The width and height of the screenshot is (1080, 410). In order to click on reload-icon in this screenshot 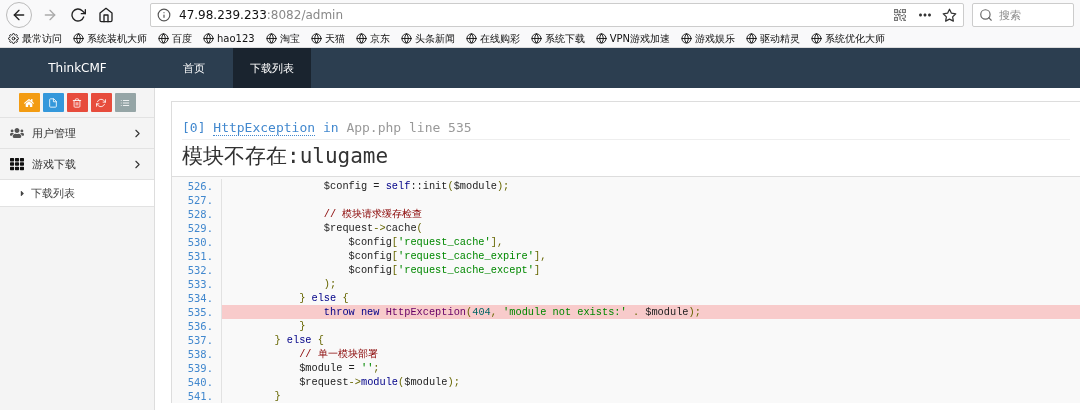, I will do `click(78, 15)`.